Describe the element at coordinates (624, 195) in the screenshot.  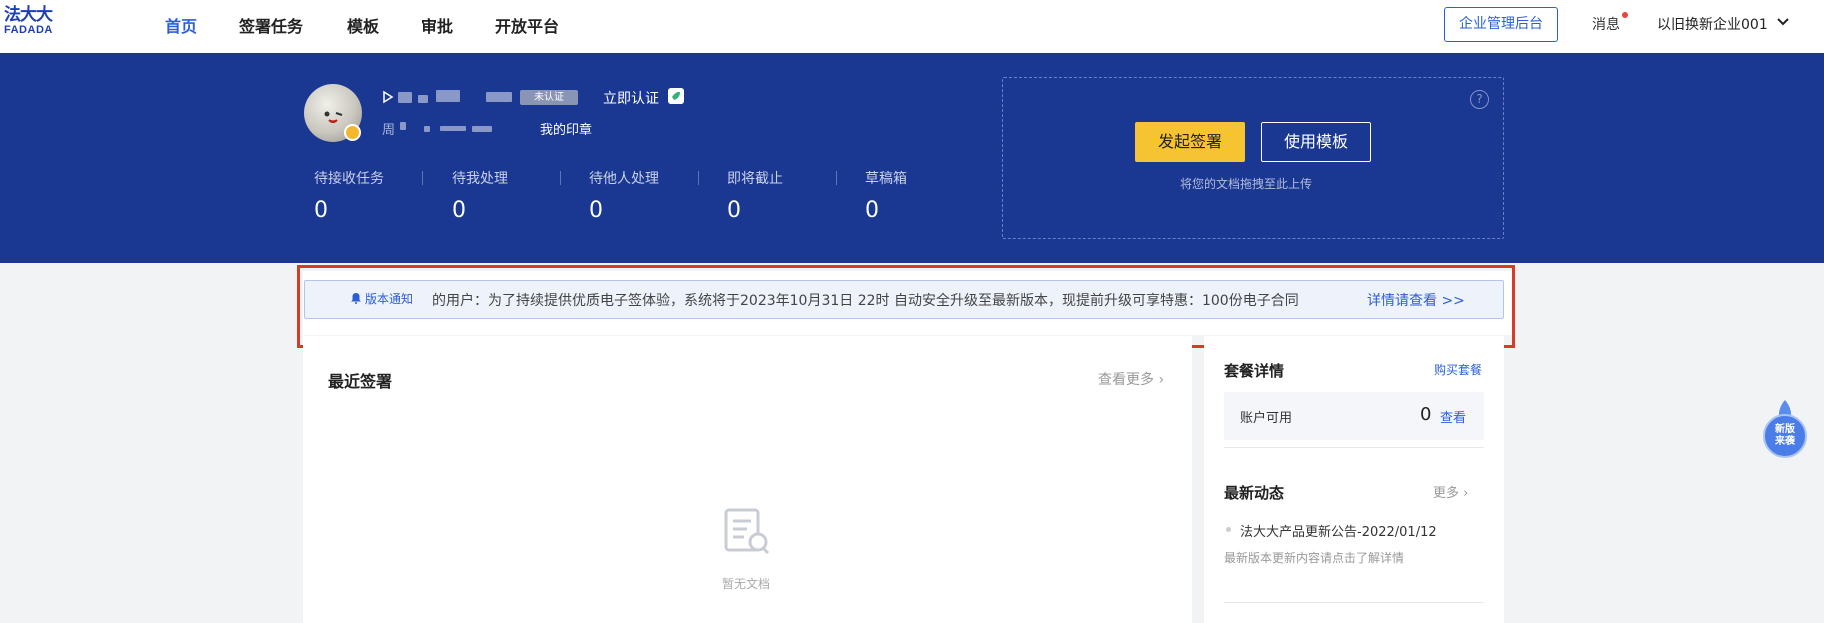
I see `stat-pending-others: 待他人处理 0` at that location.